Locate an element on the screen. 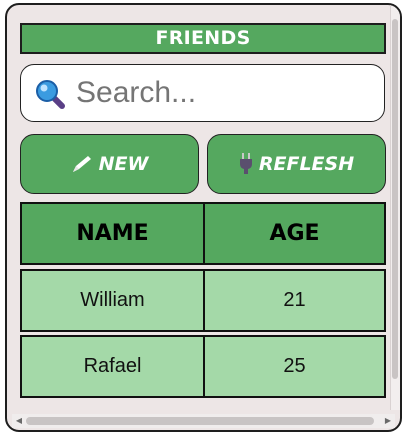 Image resolution: width=404 pixels, height=437 pixels. cell-name: Rafael is located at coordinates (112, 366).